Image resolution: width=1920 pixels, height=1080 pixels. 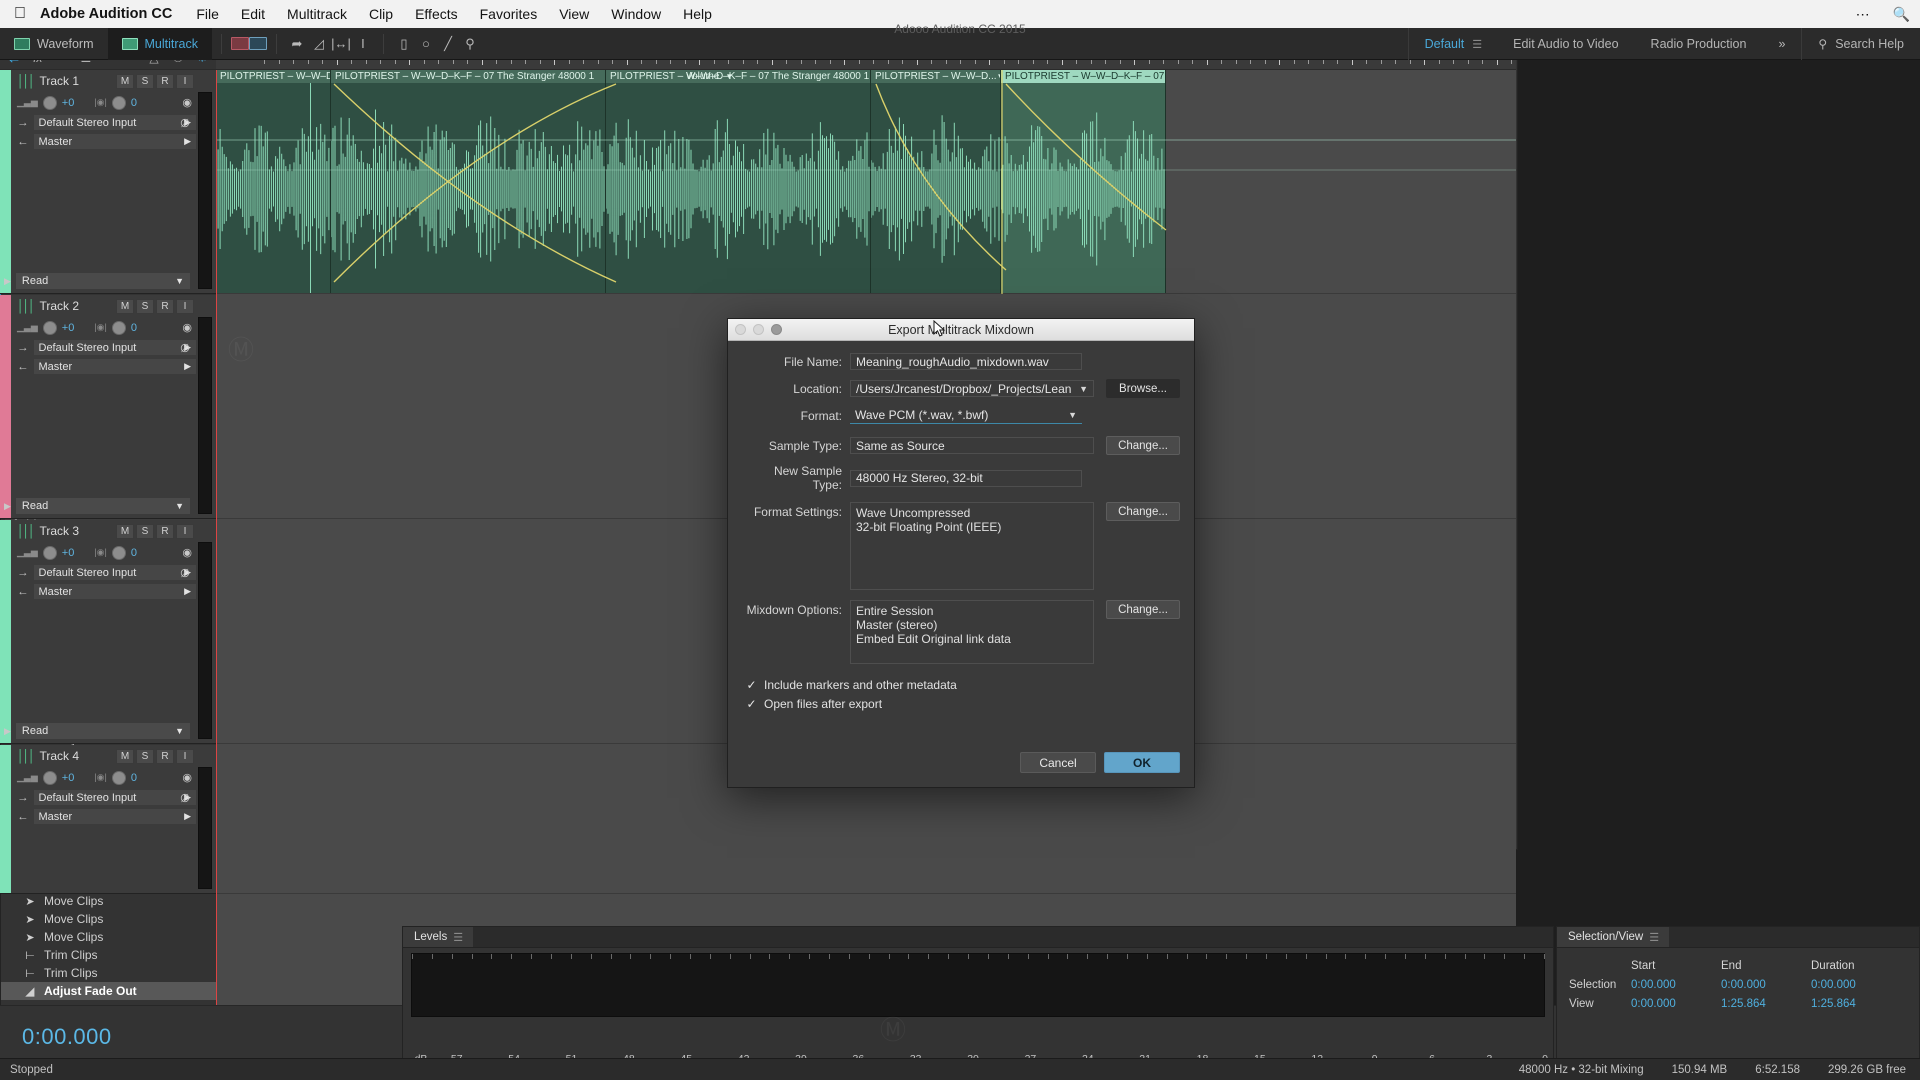 I want to click on include-markers-checkbox: ✓ Include markers and other metadata, so click(x=961, y=685).